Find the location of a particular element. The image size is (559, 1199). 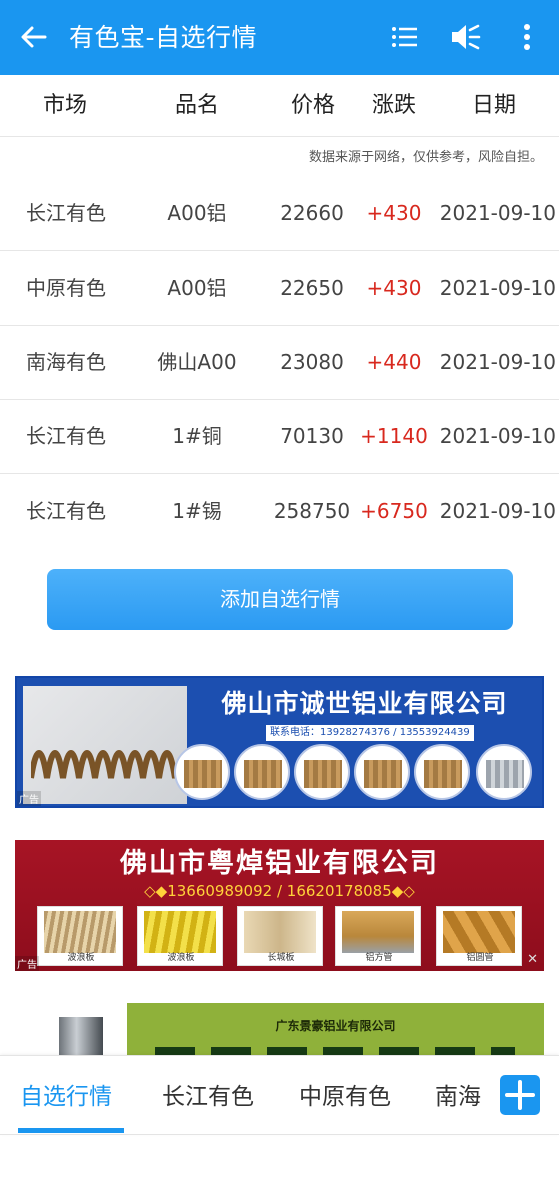

header-market: 市场 is located at coordinates (64, 105).